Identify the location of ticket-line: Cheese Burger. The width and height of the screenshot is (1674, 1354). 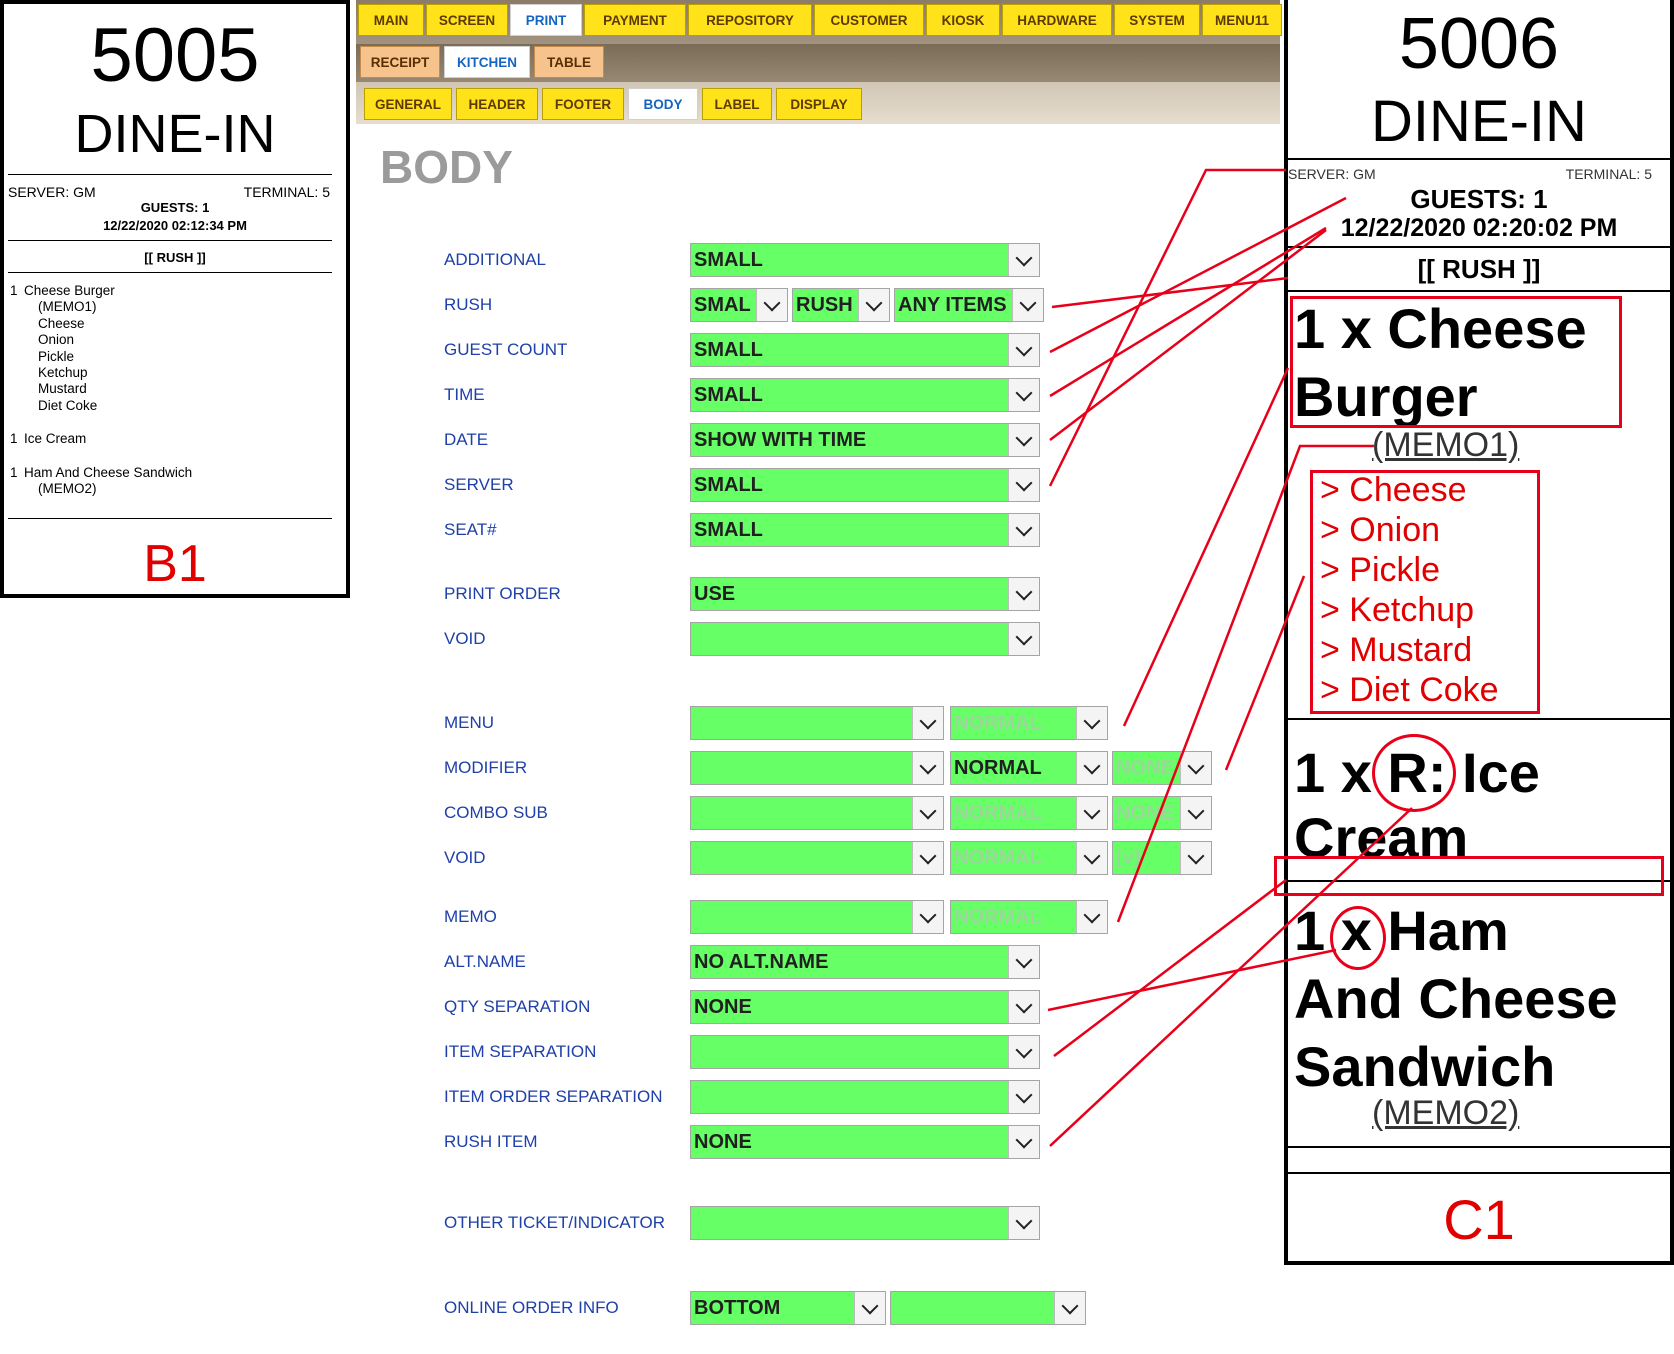
(69, 290).